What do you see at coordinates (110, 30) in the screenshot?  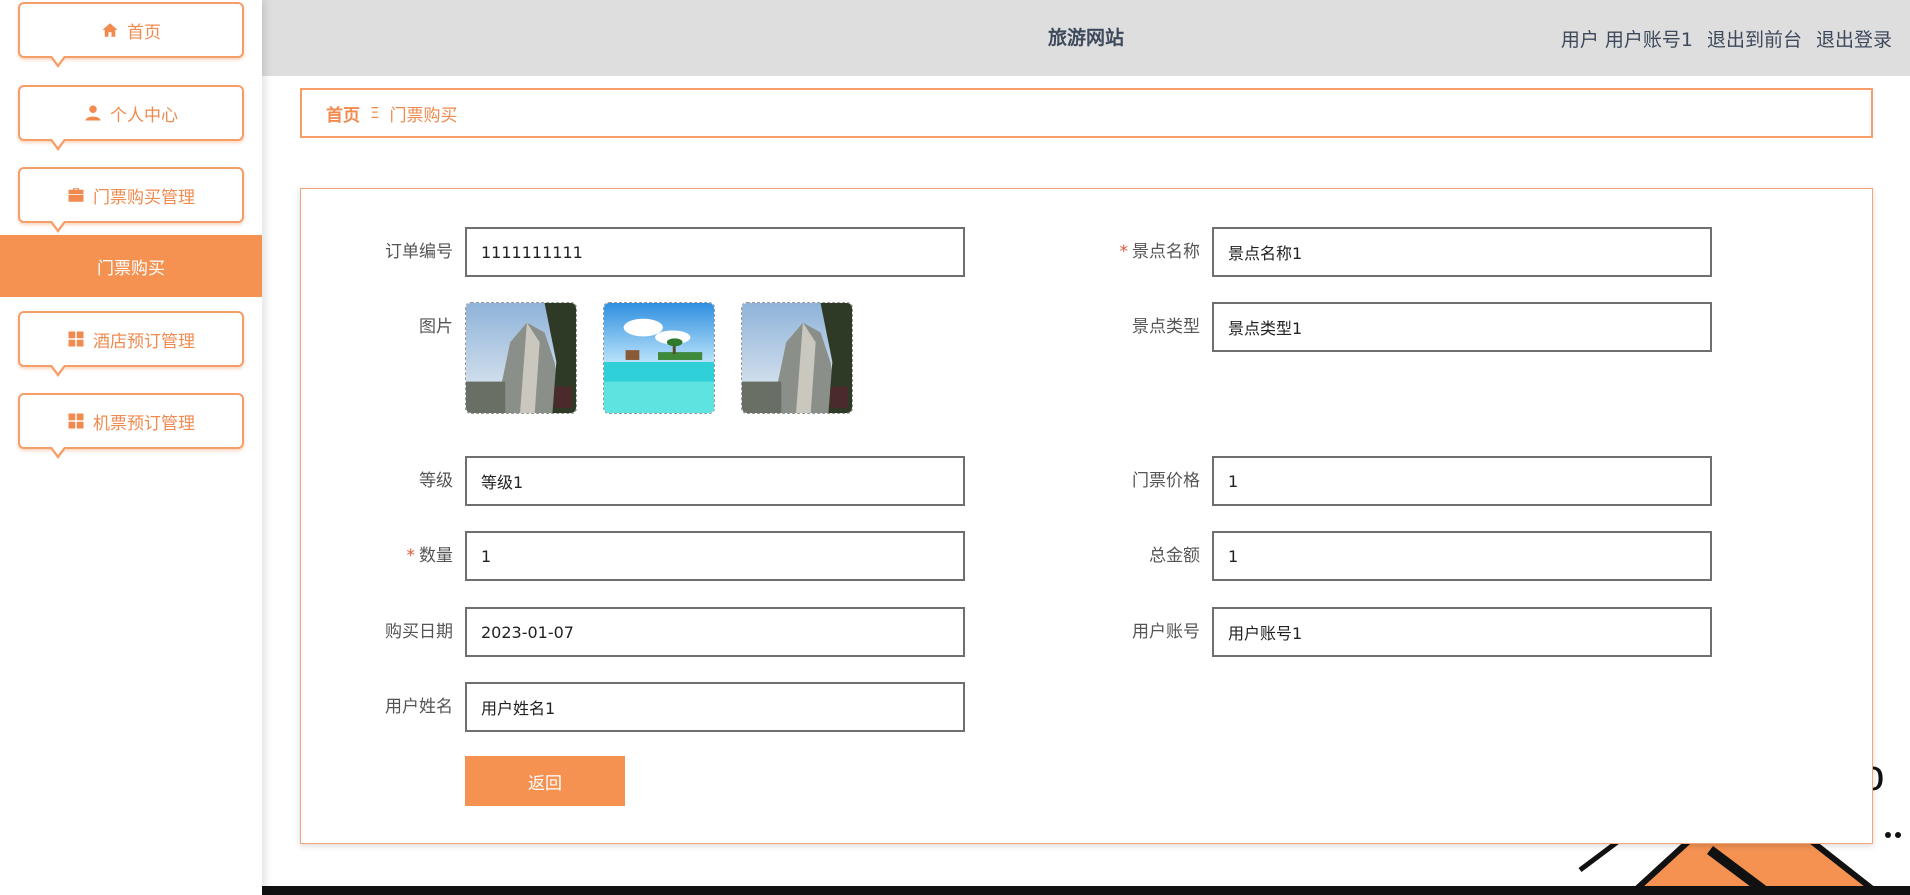 I see `home-icon` at bounding box center [110, 30].